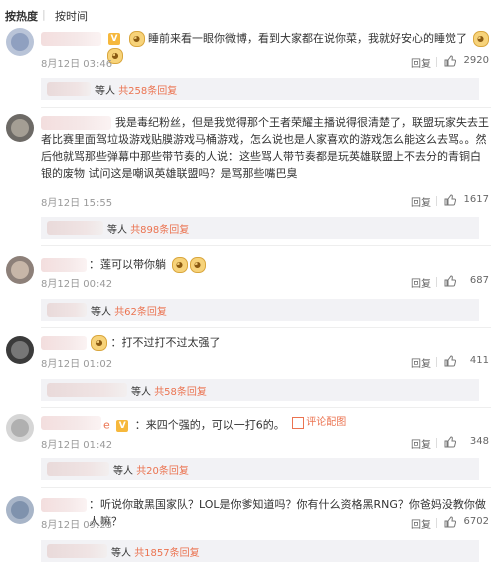 This screenshot has height=574, width=499. I want to click on comment-time: 8月12日 03:46, so click(77, 64).